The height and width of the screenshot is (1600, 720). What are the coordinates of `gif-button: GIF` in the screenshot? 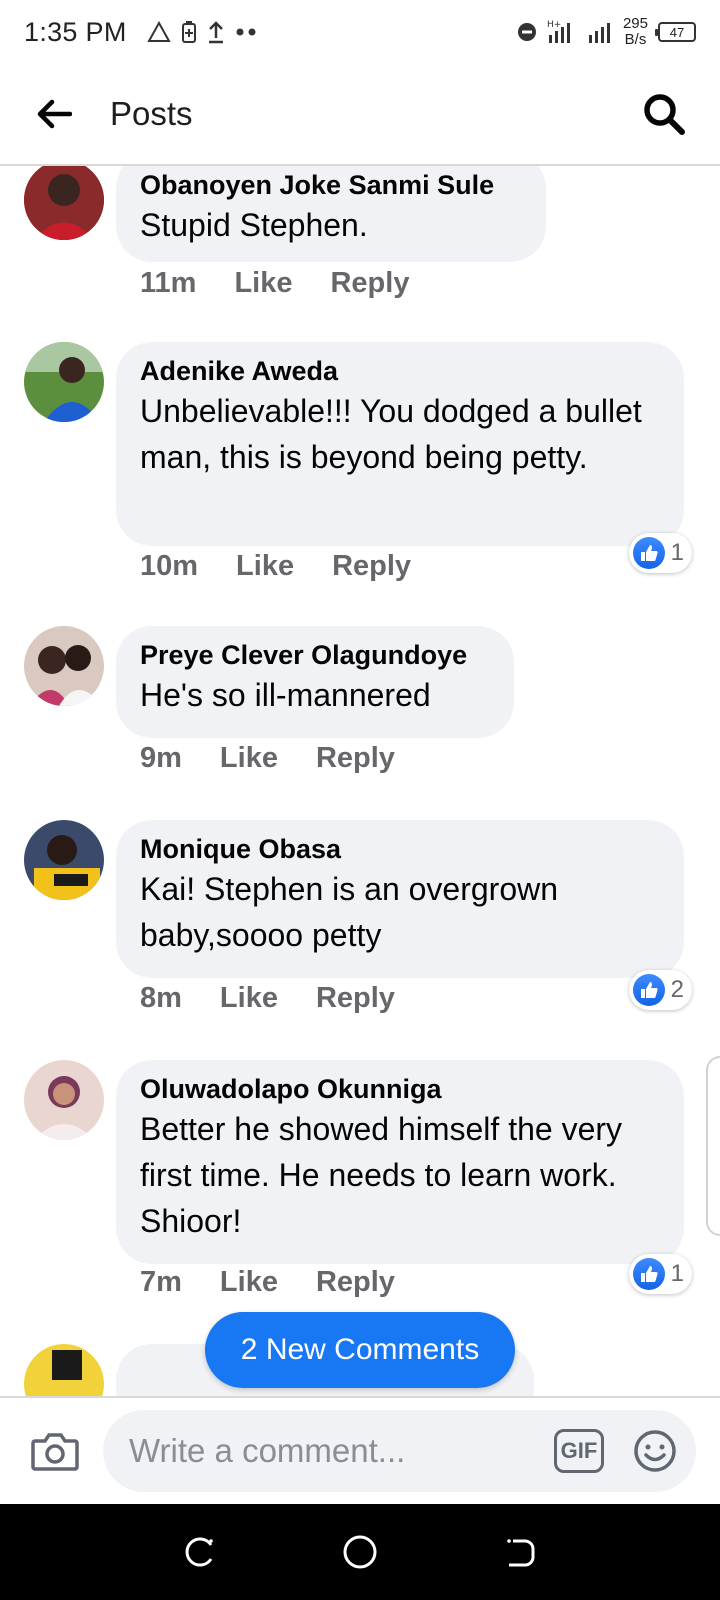 It's located at (579, 1451).